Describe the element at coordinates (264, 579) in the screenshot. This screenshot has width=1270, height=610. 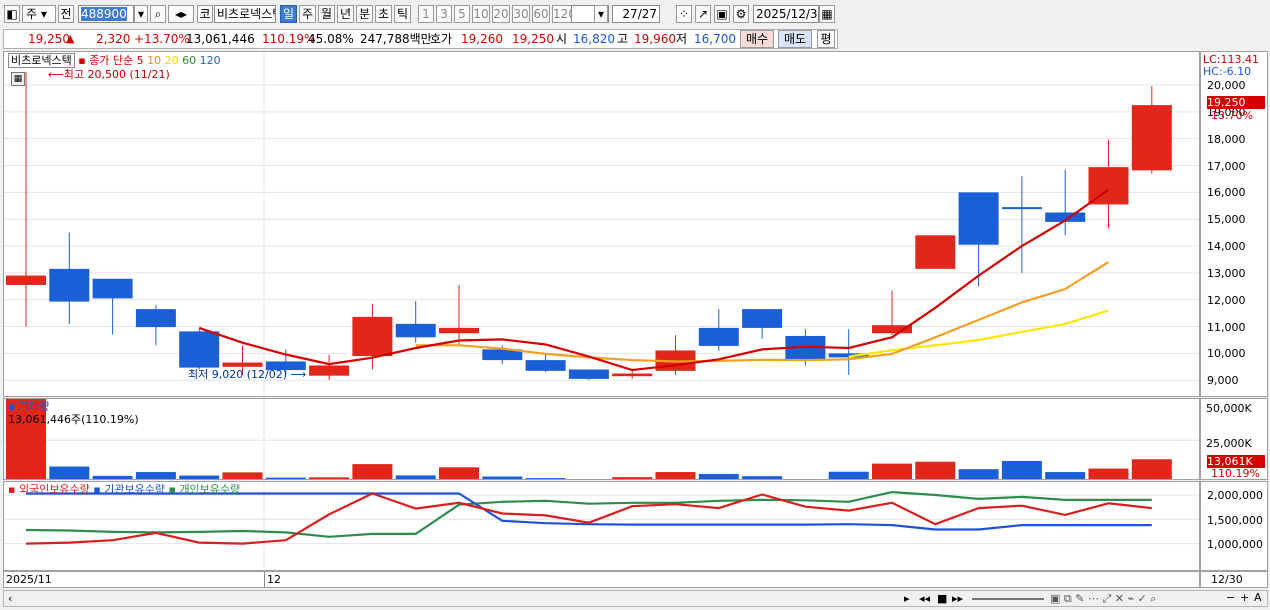
I see `month-divider` at that location.